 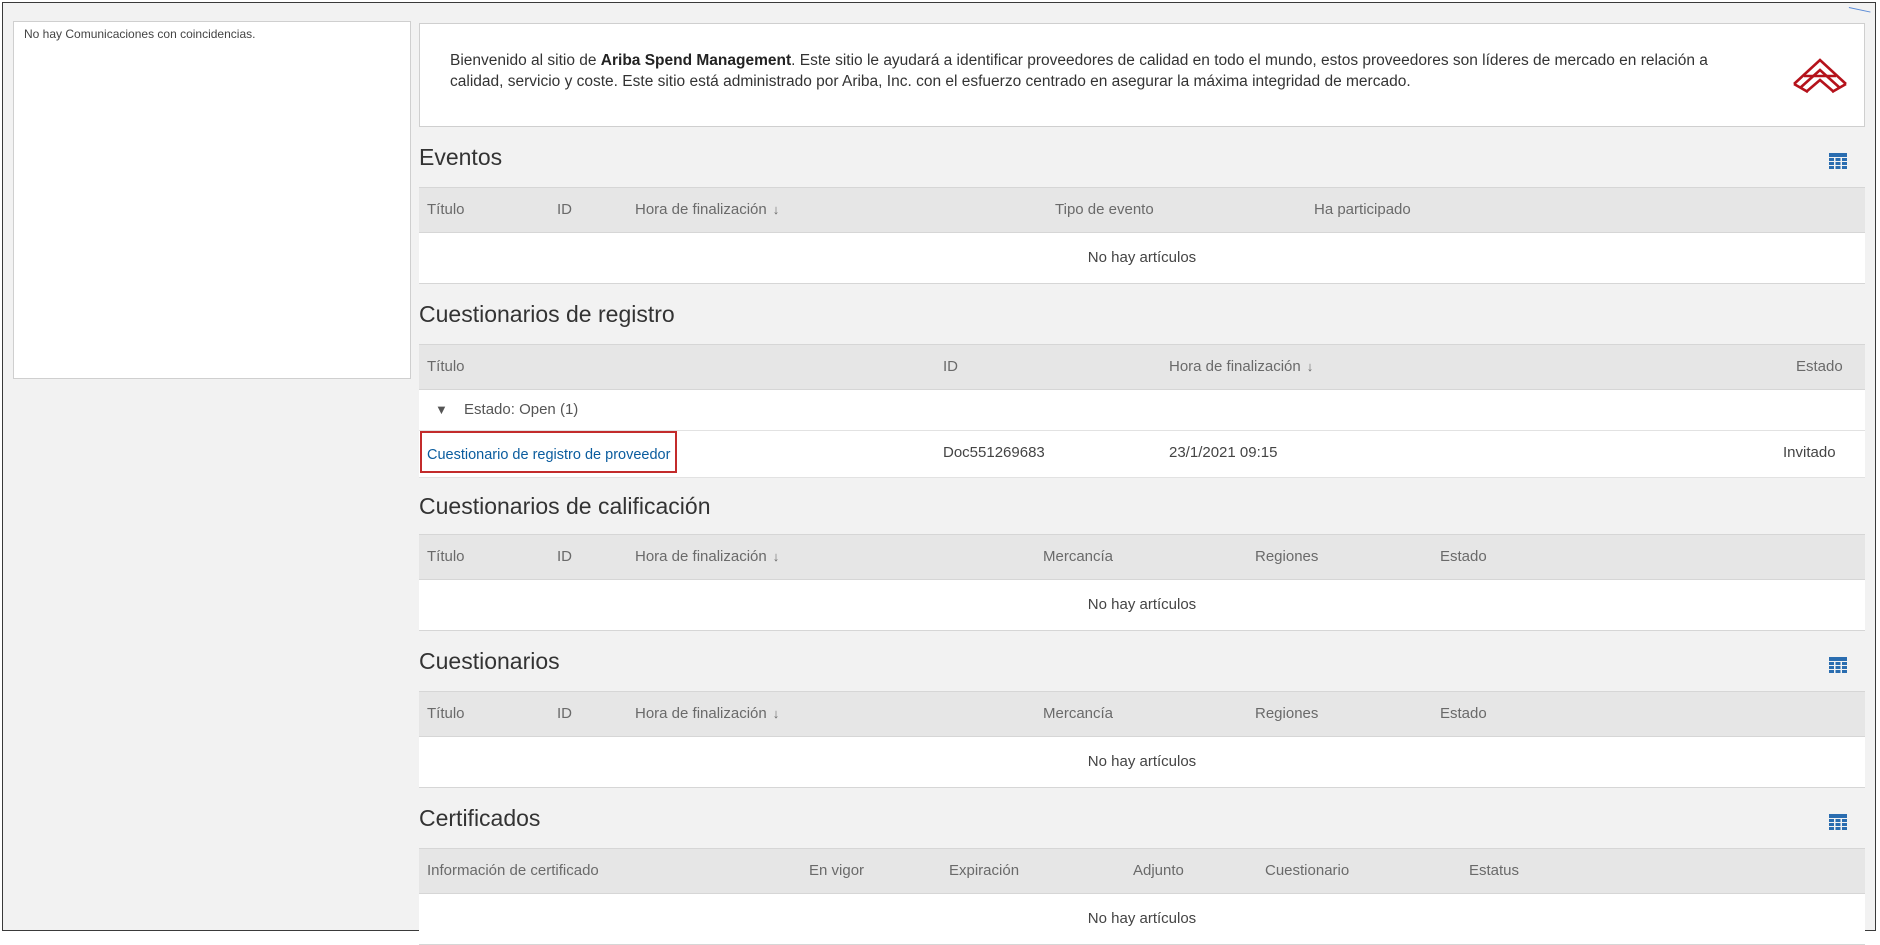 I want to click on qualification-title: Cuestionarios de calificación, so click(x=565, y=506).